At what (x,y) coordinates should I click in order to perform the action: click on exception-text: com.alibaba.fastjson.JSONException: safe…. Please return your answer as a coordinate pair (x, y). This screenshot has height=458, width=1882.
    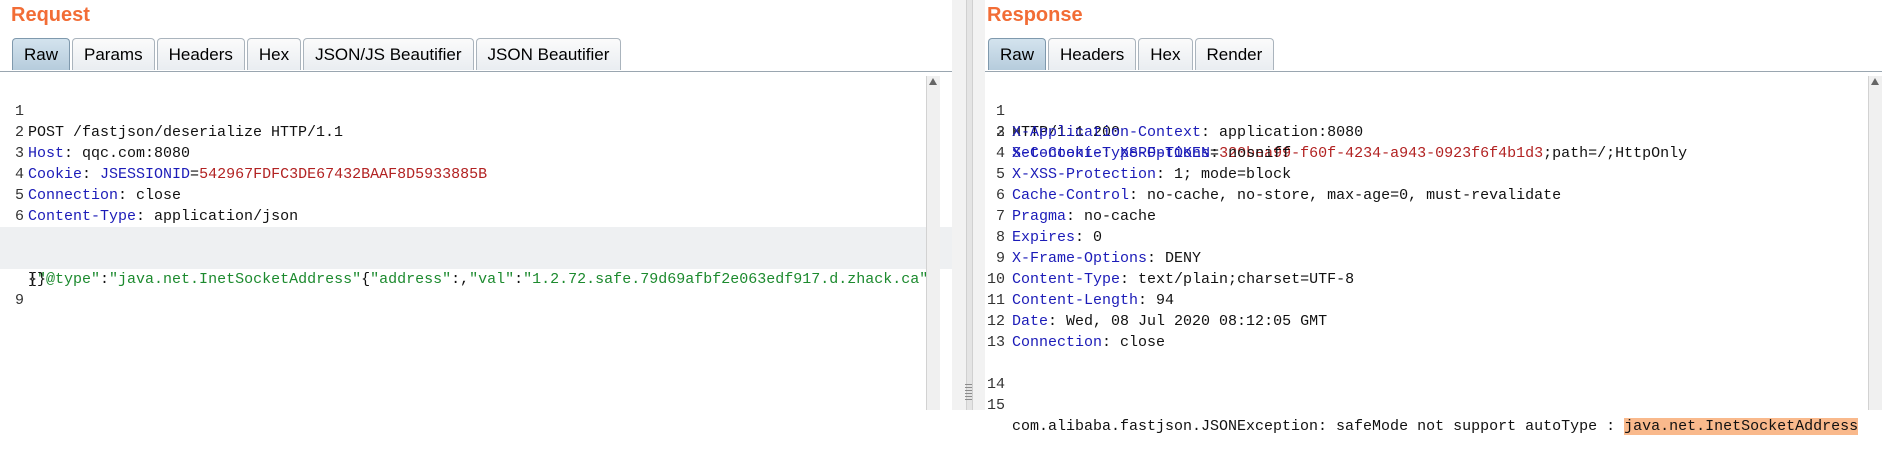
    Looking at the image, I should click on (1318, 426).